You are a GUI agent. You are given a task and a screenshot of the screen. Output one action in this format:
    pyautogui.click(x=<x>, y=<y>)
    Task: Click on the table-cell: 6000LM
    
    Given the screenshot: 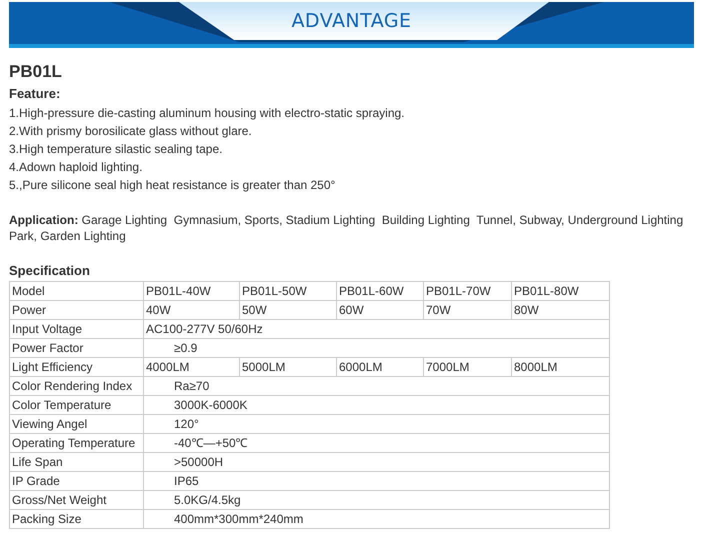 What is the action you would take?
    pyautogui.click(x=380, y=367)
    